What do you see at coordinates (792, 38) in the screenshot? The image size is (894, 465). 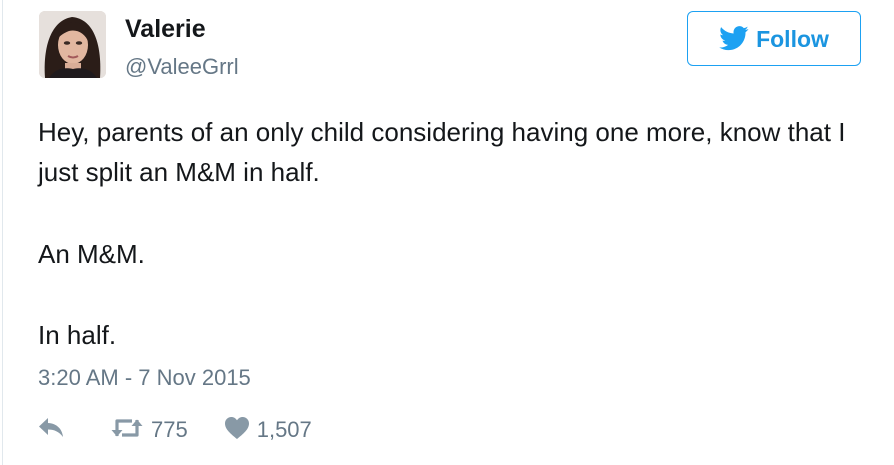 I see `follow-label: Follow` at bounding box center [792, 38].